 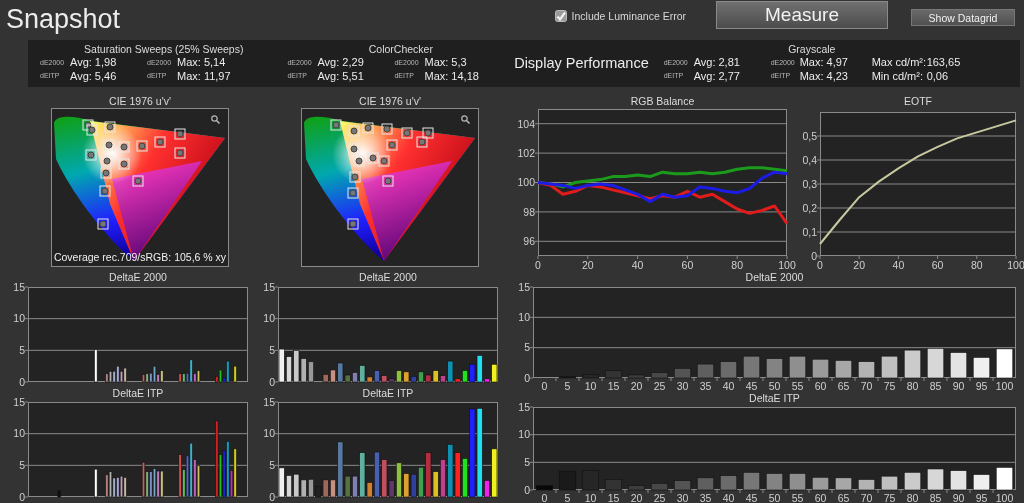 I want to click on category-label: 15, so click(x=613, y=497).